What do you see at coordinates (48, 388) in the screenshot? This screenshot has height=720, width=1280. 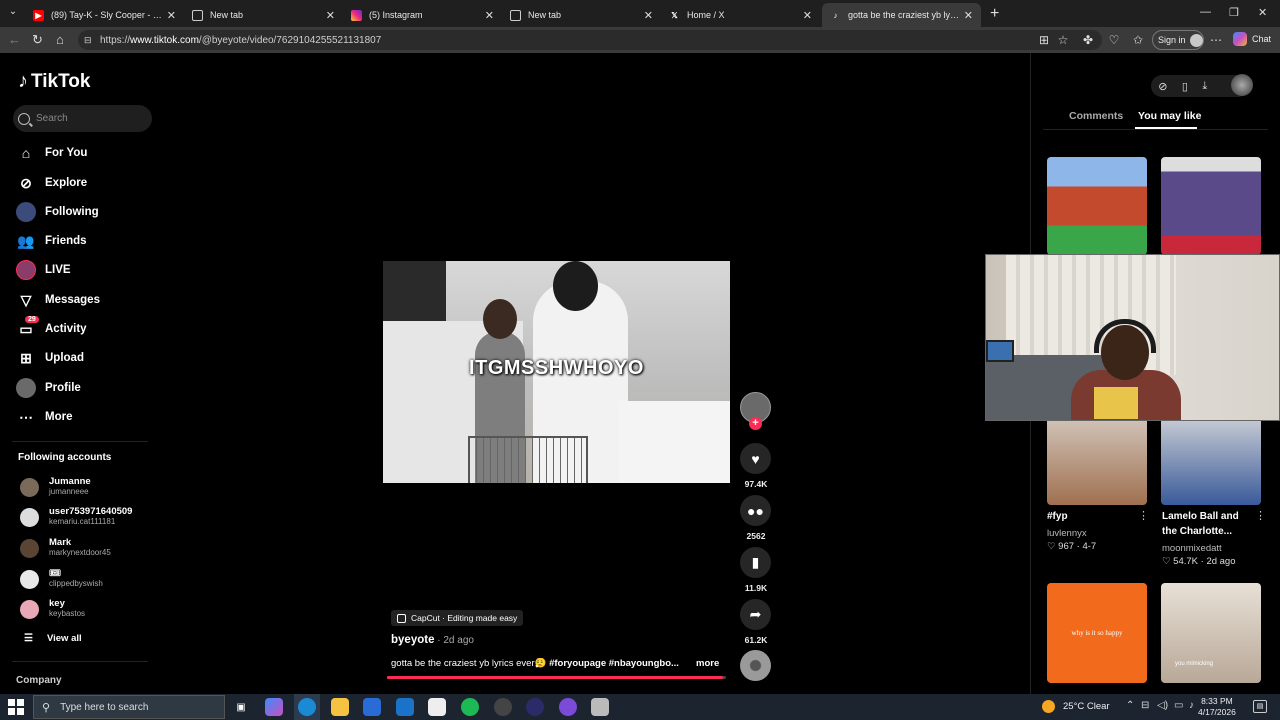 I see `nav-profile: Profile` at bounding box center [48, 388].